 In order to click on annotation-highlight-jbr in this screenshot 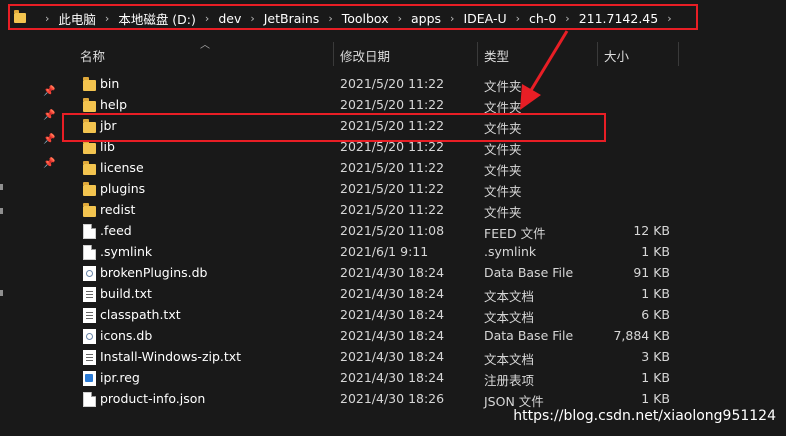, I will do `click(334, 127)`.